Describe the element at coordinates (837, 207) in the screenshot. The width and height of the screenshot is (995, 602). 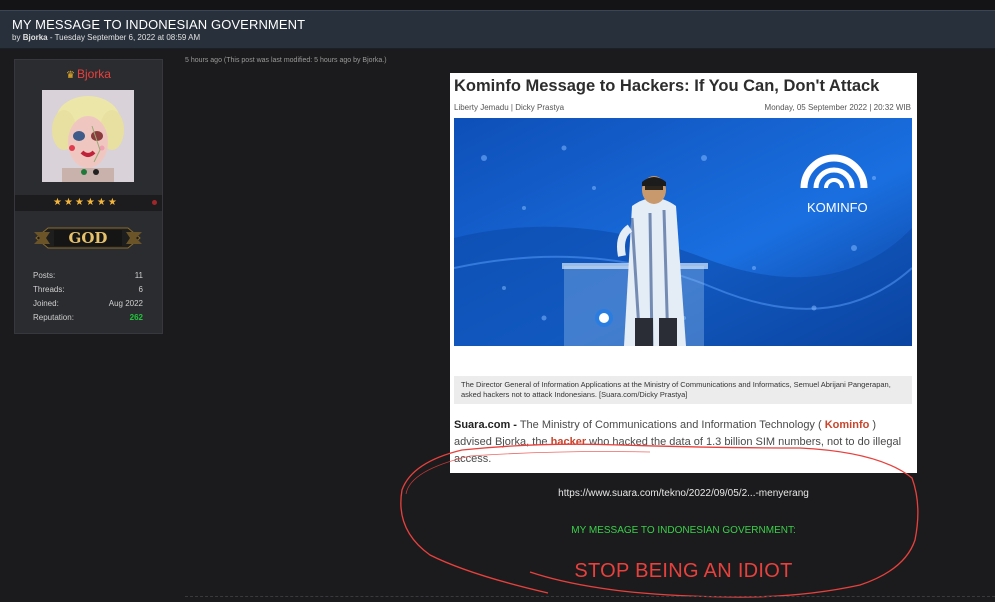
I see `kominfo-logo-text: KOMINFO` at that location.